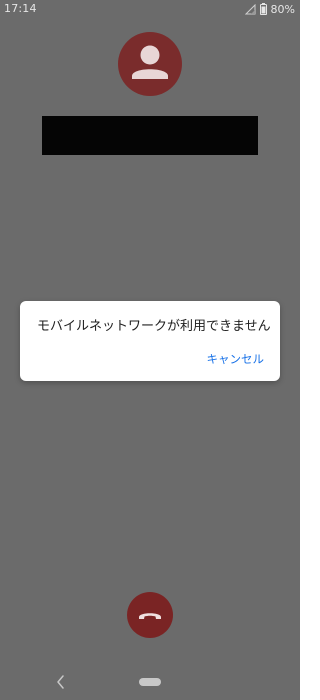 The width and height of the screenshot is (320, 700). Describe the element at coordinates (20, 8) in the screenshot. I see `status-time: 17:14` at that location.